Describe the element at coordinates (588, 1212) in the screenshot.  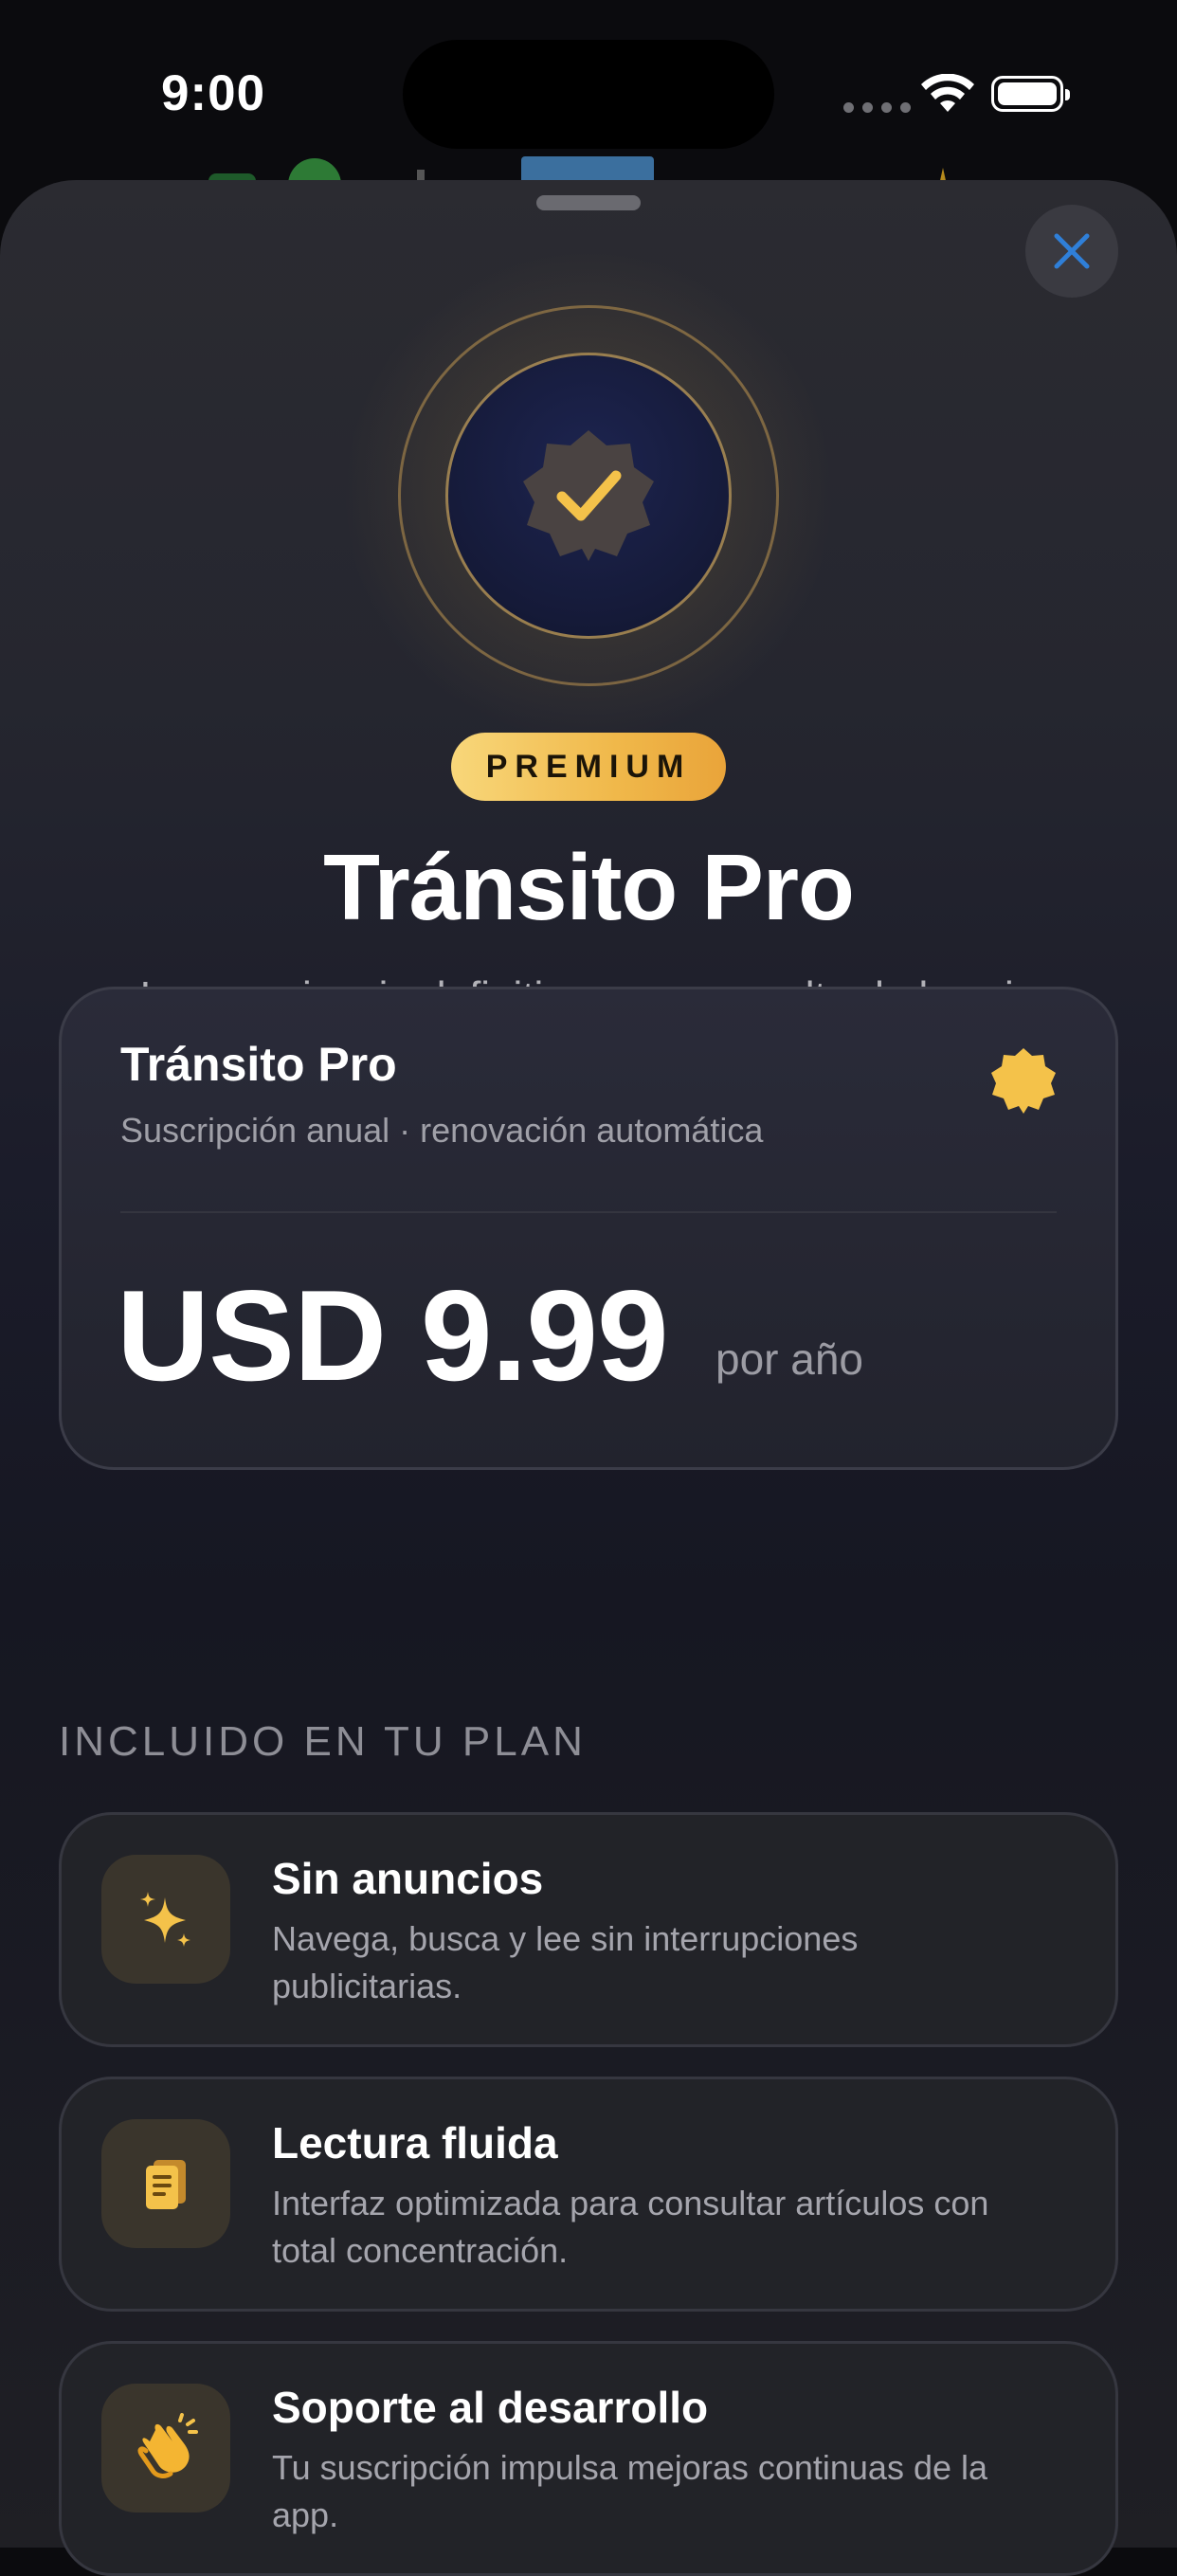
I see `card-divider` at that location.